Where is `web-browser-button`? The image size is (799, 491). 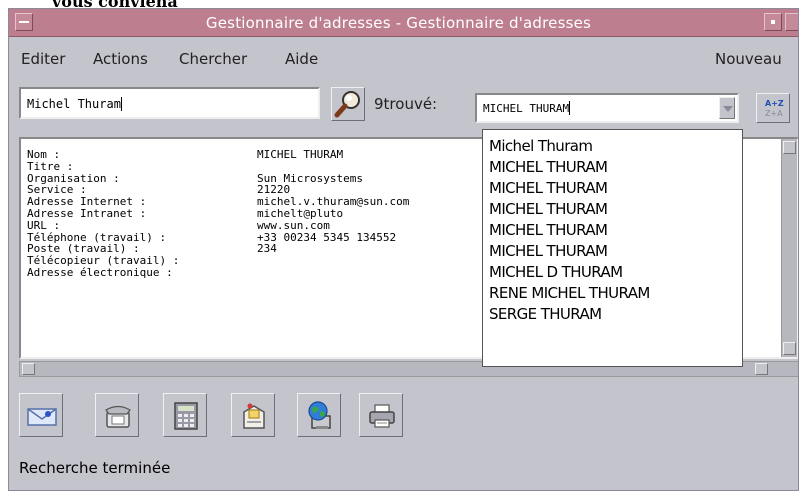 web-browser-button is located at coordinates (319, 415).